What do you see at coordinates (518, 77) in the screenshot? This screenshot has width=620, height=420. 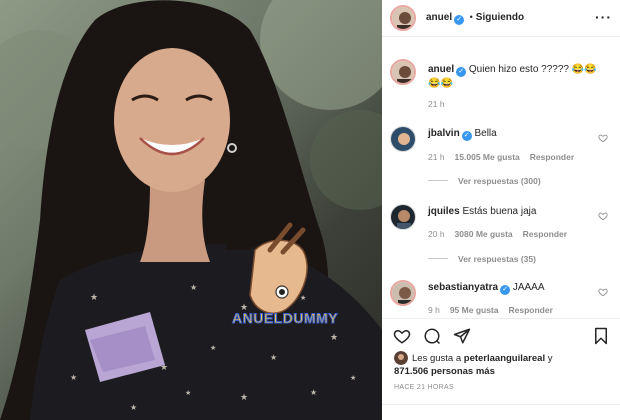 I see `caption-text-block: anuel ✓ Quien hizo esto ????? 😂😂😂😂` at bounding box center [518, 77].